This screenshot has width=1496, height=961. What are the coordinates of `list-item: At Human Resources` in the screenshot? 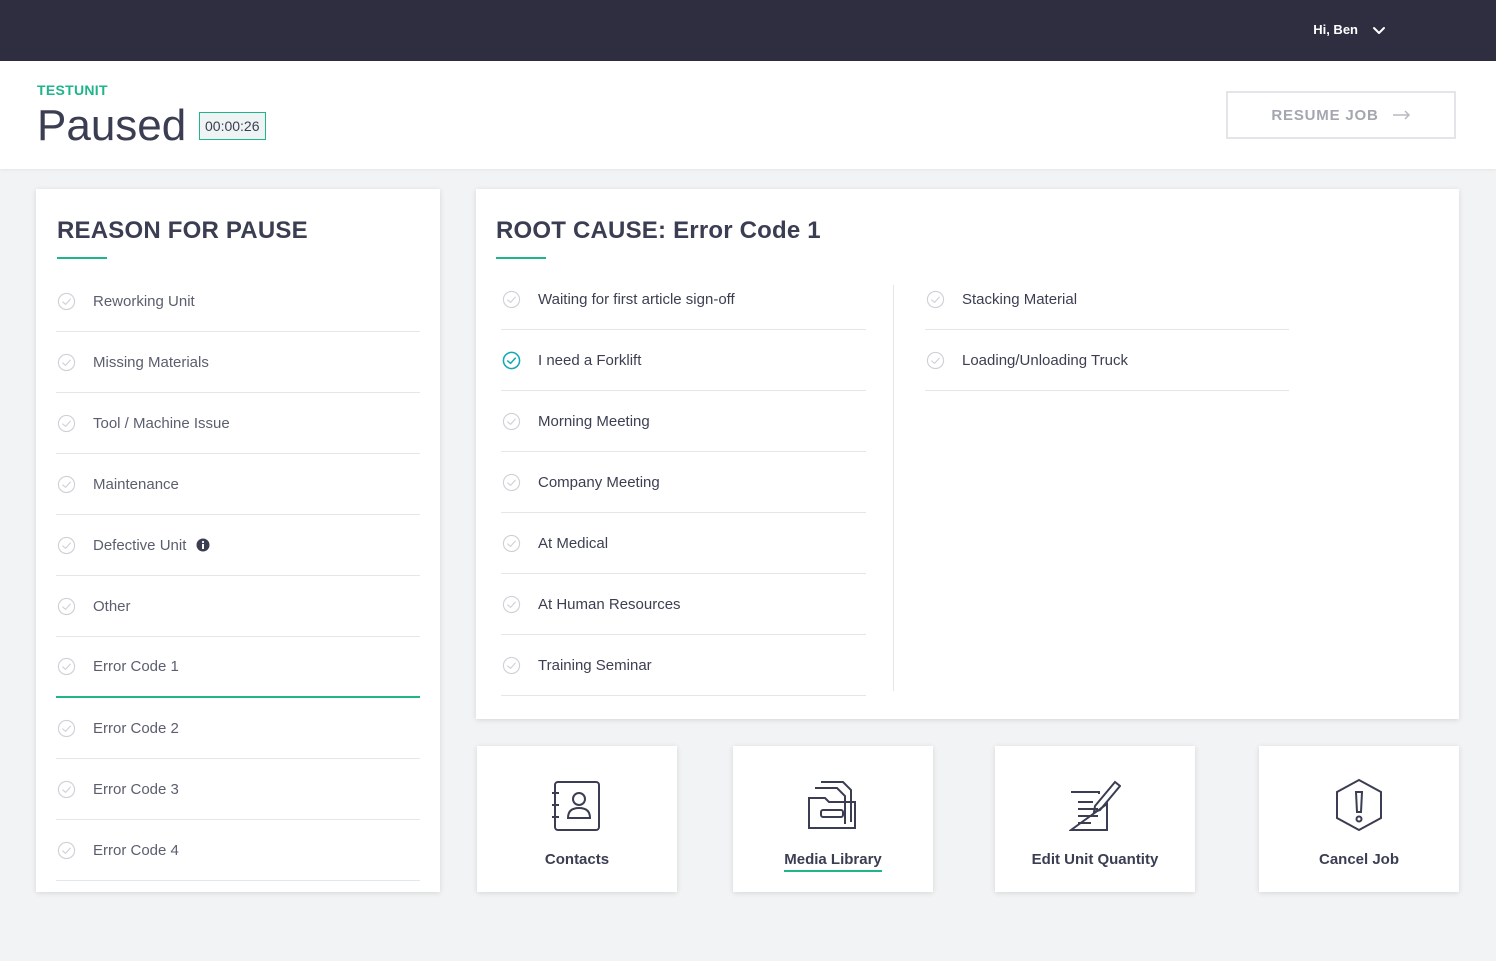 It's located at (683, 604).